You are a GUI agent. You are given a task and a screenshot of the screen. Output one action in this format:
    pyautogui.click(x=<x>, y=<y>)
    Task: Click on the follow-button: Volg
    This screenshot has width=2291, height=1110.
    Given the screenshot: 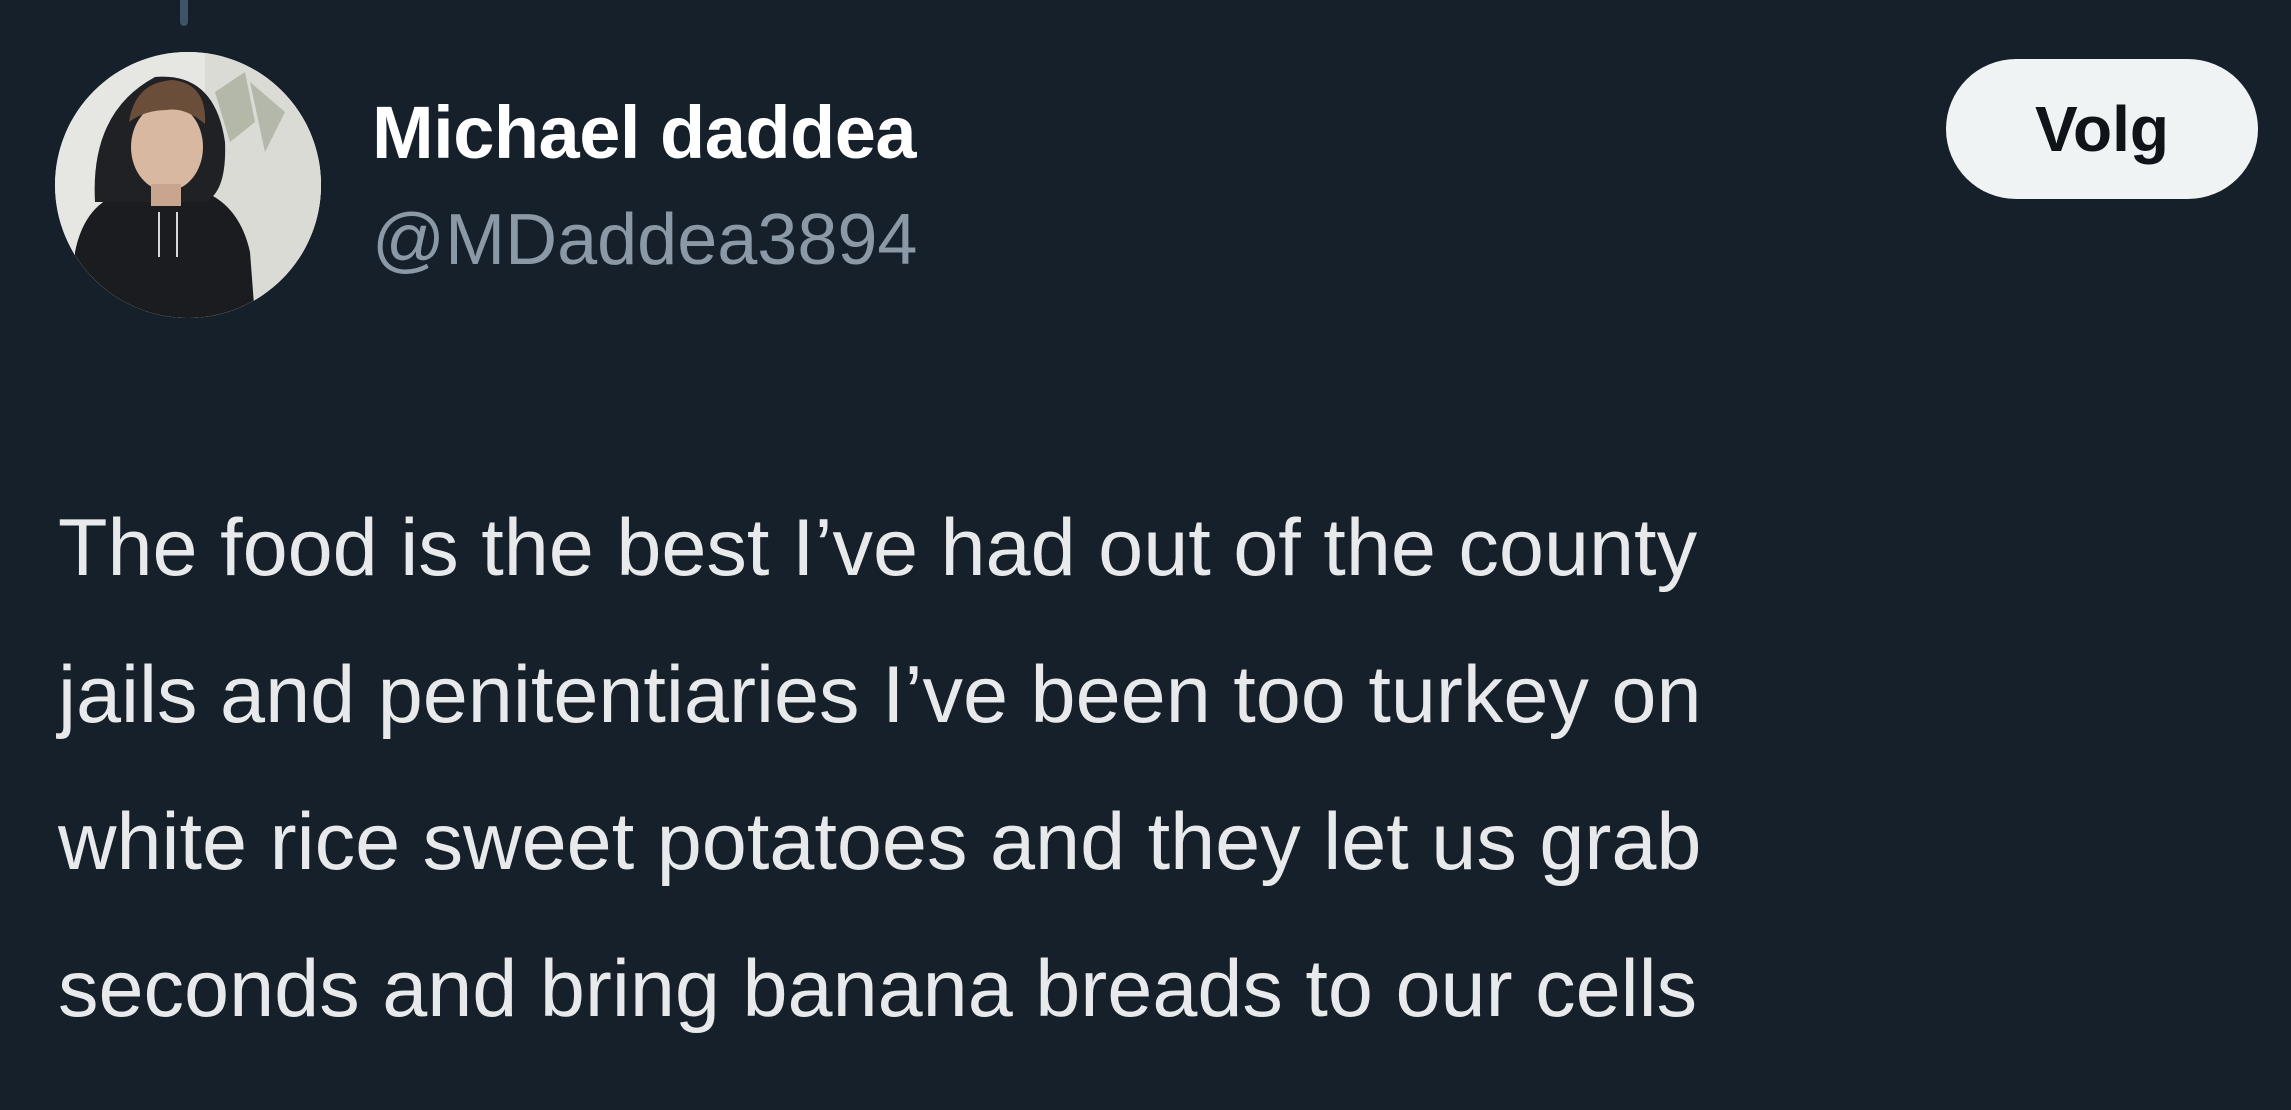 What is the action you would take?
    pyautogui.click(x=2102, y=129)
    